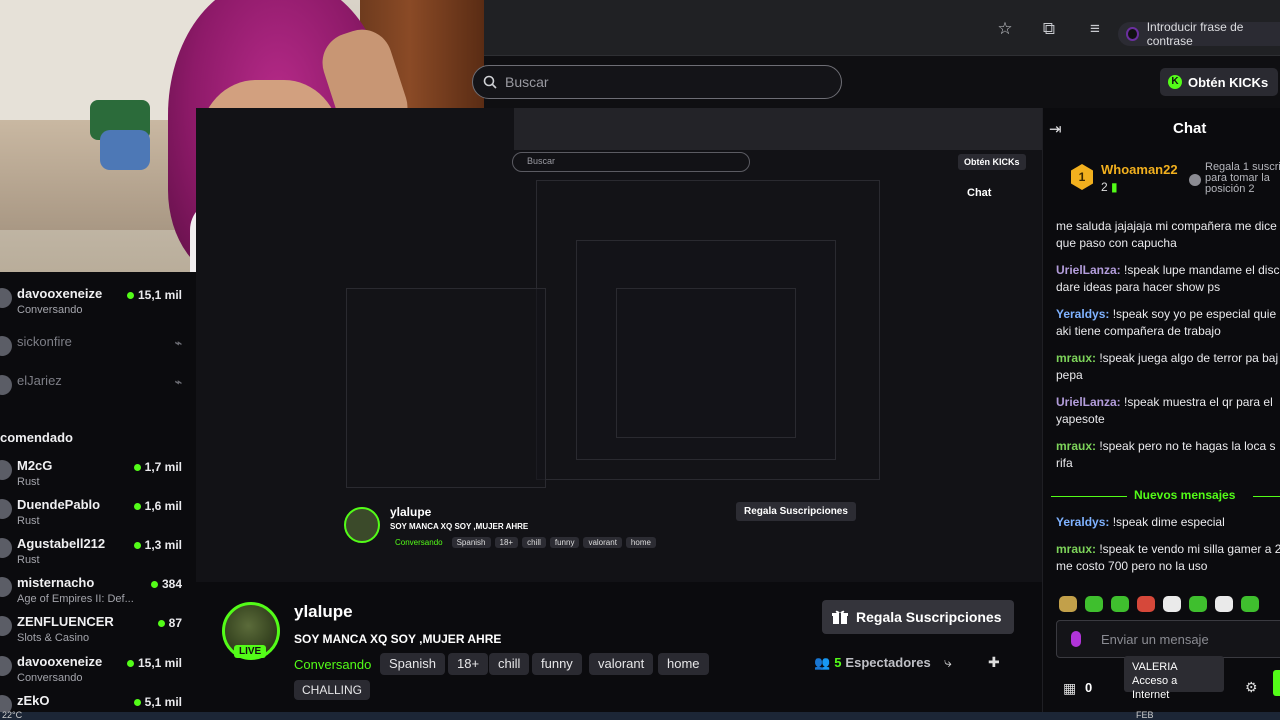  I want to click on search-icon, so click(490, 82).